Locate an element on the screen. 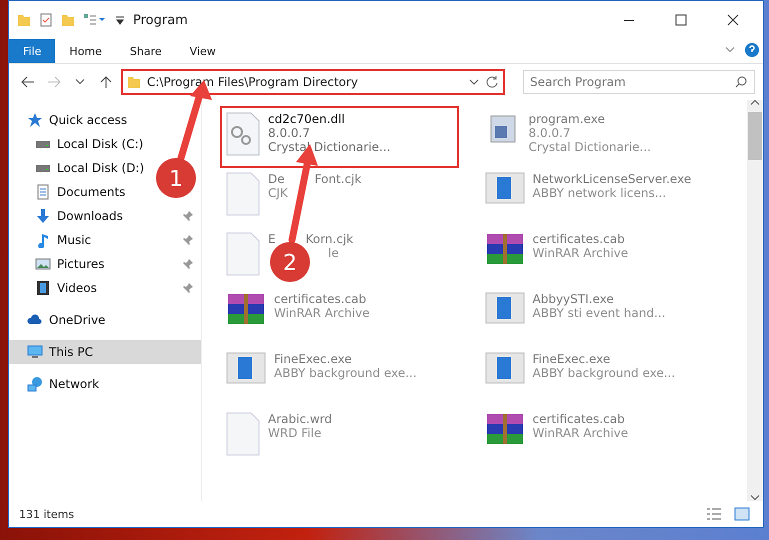 The image size is (769, 540). left-arrow-icon is located at coordinates (28, 82).